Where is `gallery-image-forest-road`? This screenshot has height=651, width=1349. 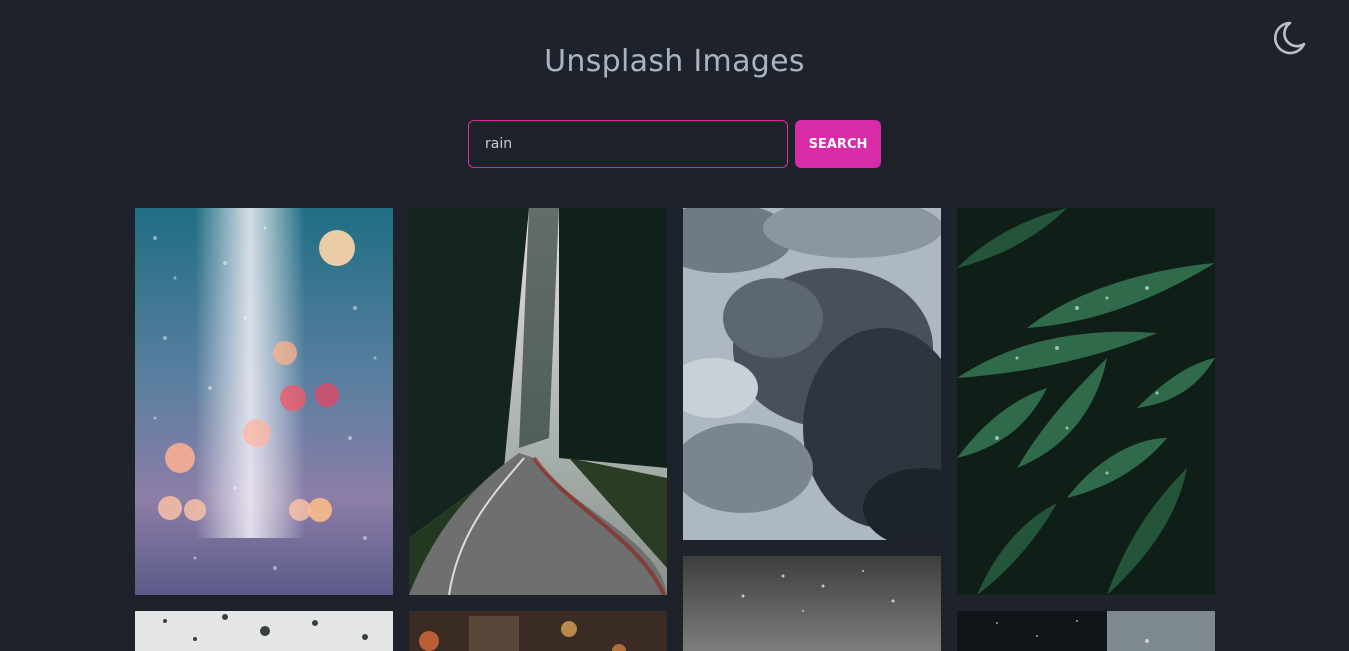
gallery-image-forest-road is located at coordinates (538, 401).